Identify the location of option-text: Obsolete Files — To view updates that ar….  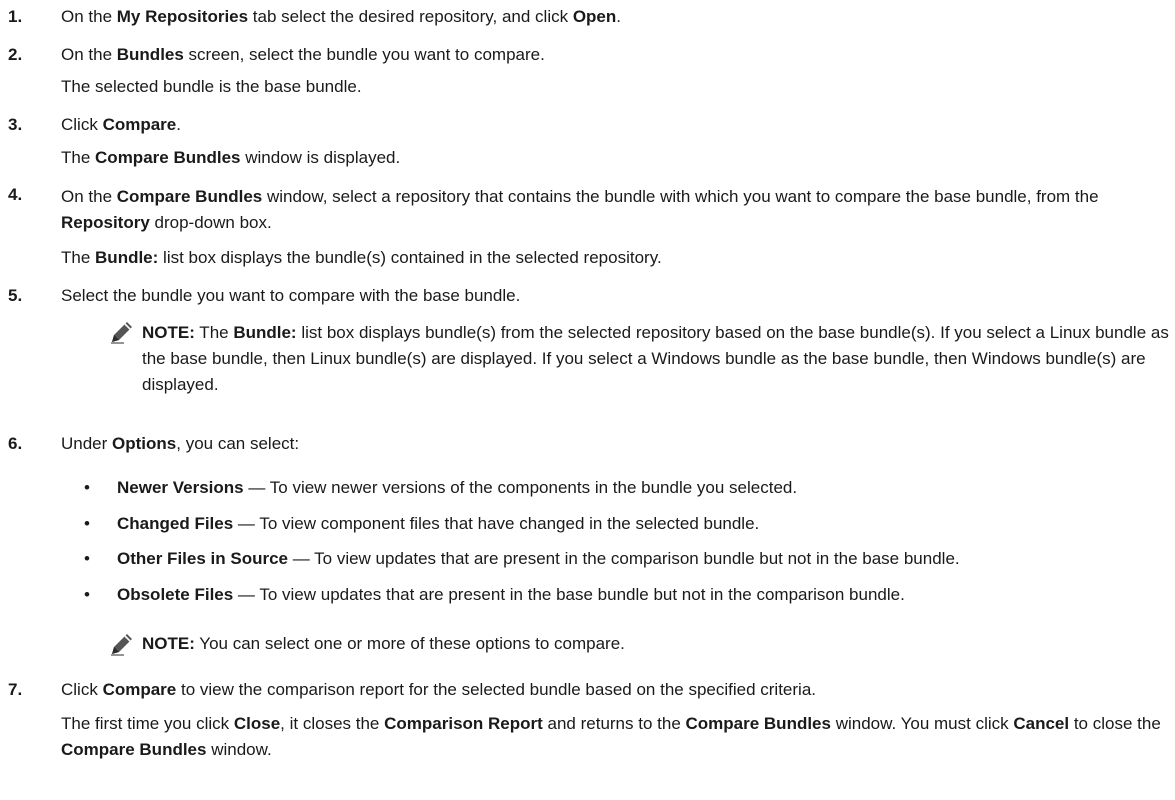
(511, 594).